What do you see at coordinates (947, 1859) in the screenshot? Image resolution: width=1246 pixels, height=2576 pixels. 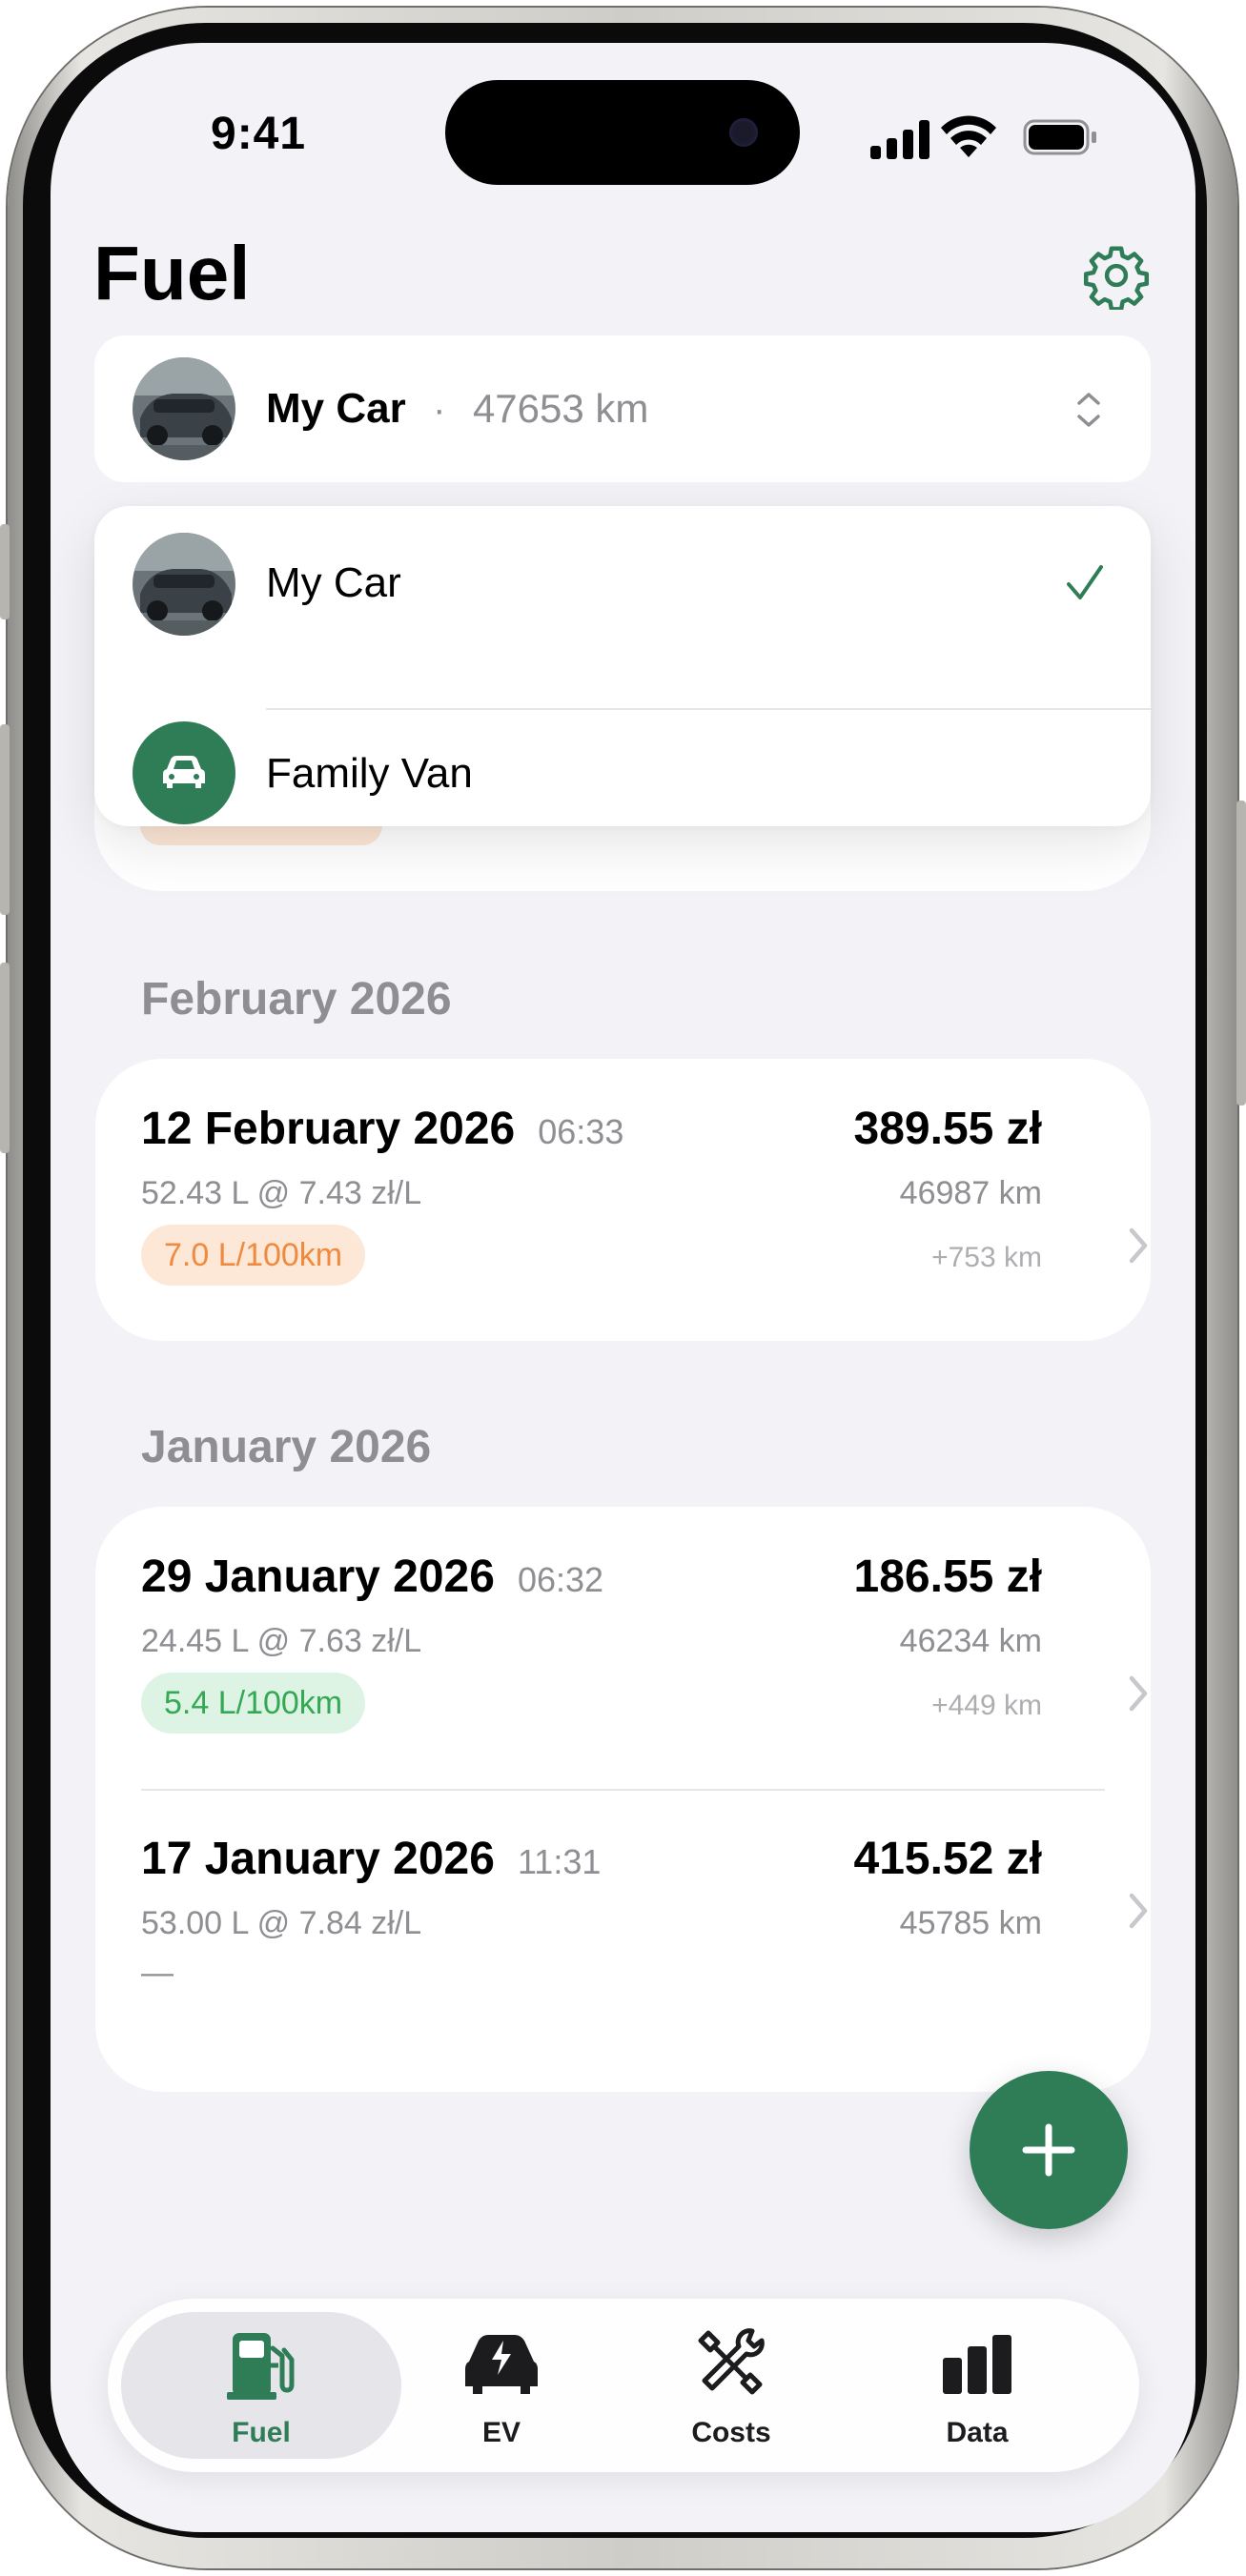 I see `entry-total-price: 415.52 zł` at bounding box center [947, 1859].